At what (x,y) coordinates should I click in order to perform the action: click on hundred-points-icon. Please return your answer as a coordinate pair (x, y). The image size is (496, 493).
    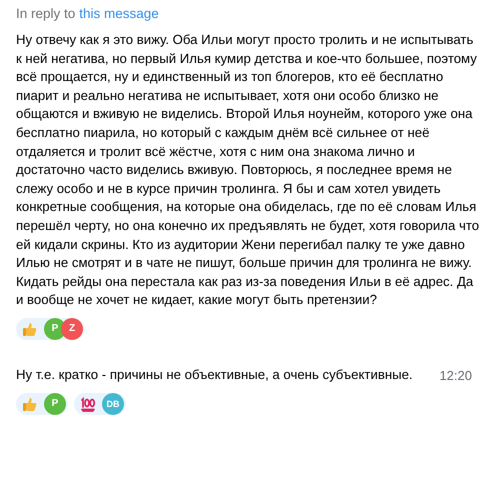
    Looking at the image, I should click on (88, 404).